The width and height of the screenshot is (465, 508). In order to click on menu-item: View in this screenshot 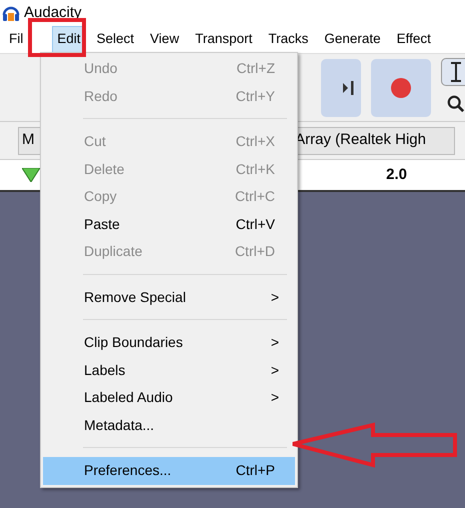, I will do `click(164, 39)`.